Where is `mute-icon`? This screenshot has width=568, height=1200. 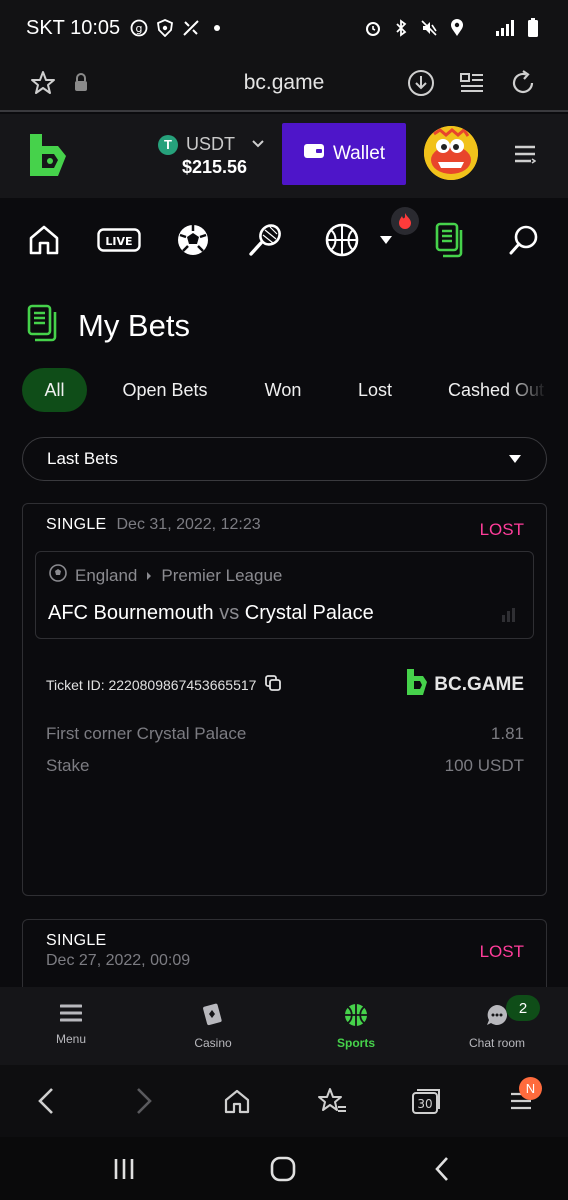
mute-icon is located at coordinates (429, 28).